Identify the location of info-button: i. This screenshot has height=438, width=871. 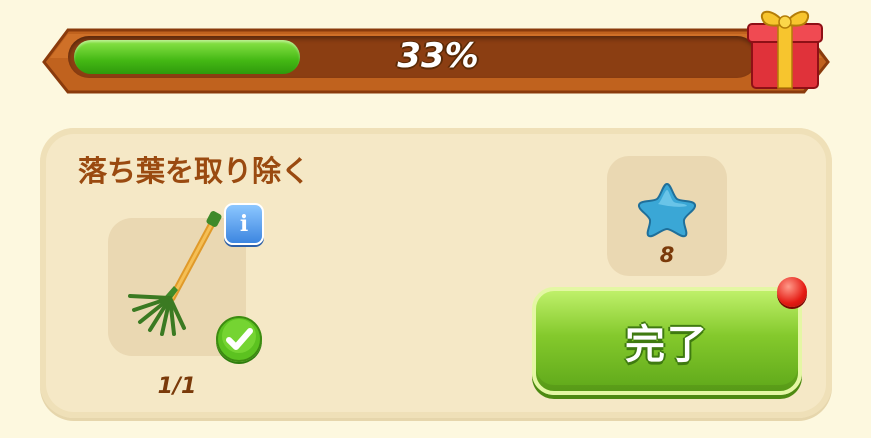
(244, 224).